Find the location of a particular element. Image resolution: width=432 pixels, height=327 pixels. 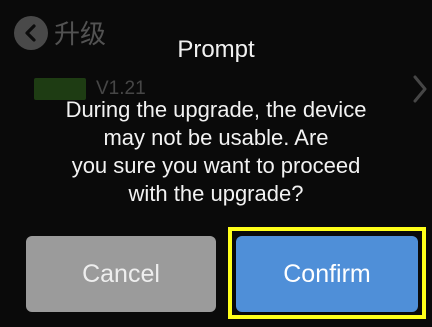

cancel-button: Cancel is located at coordinates (121, 274).